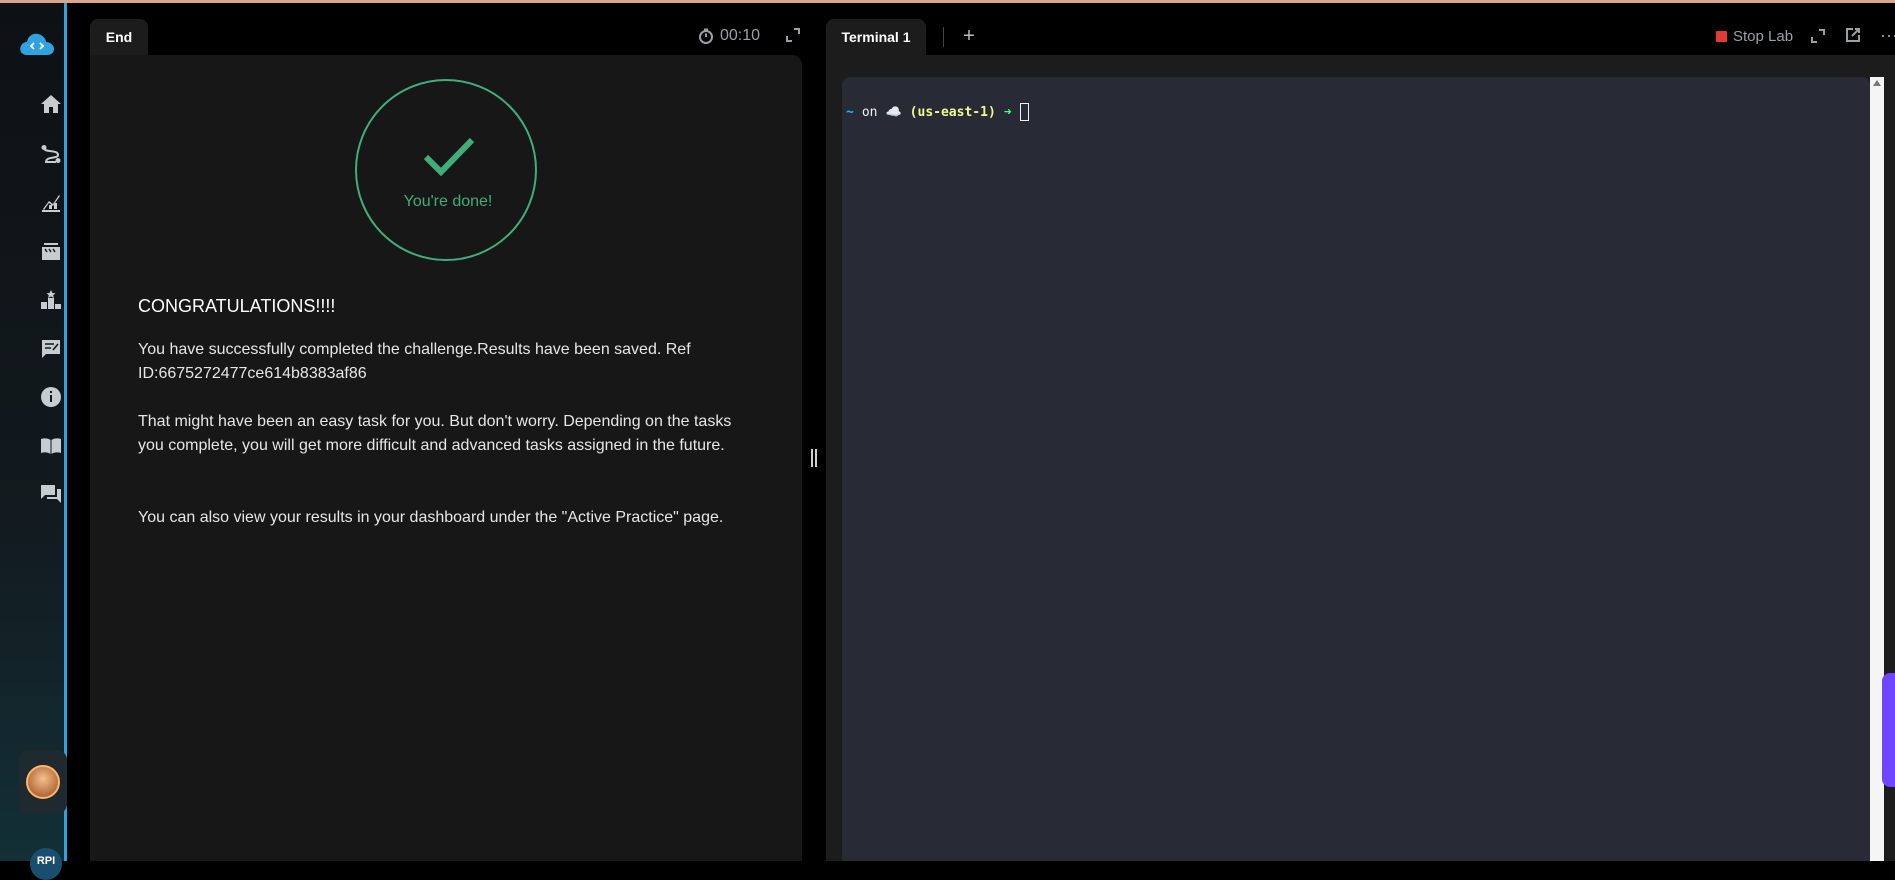 The height and width of the screenshot is (880, 1895). I want to click on avatar, so click(43, 782).